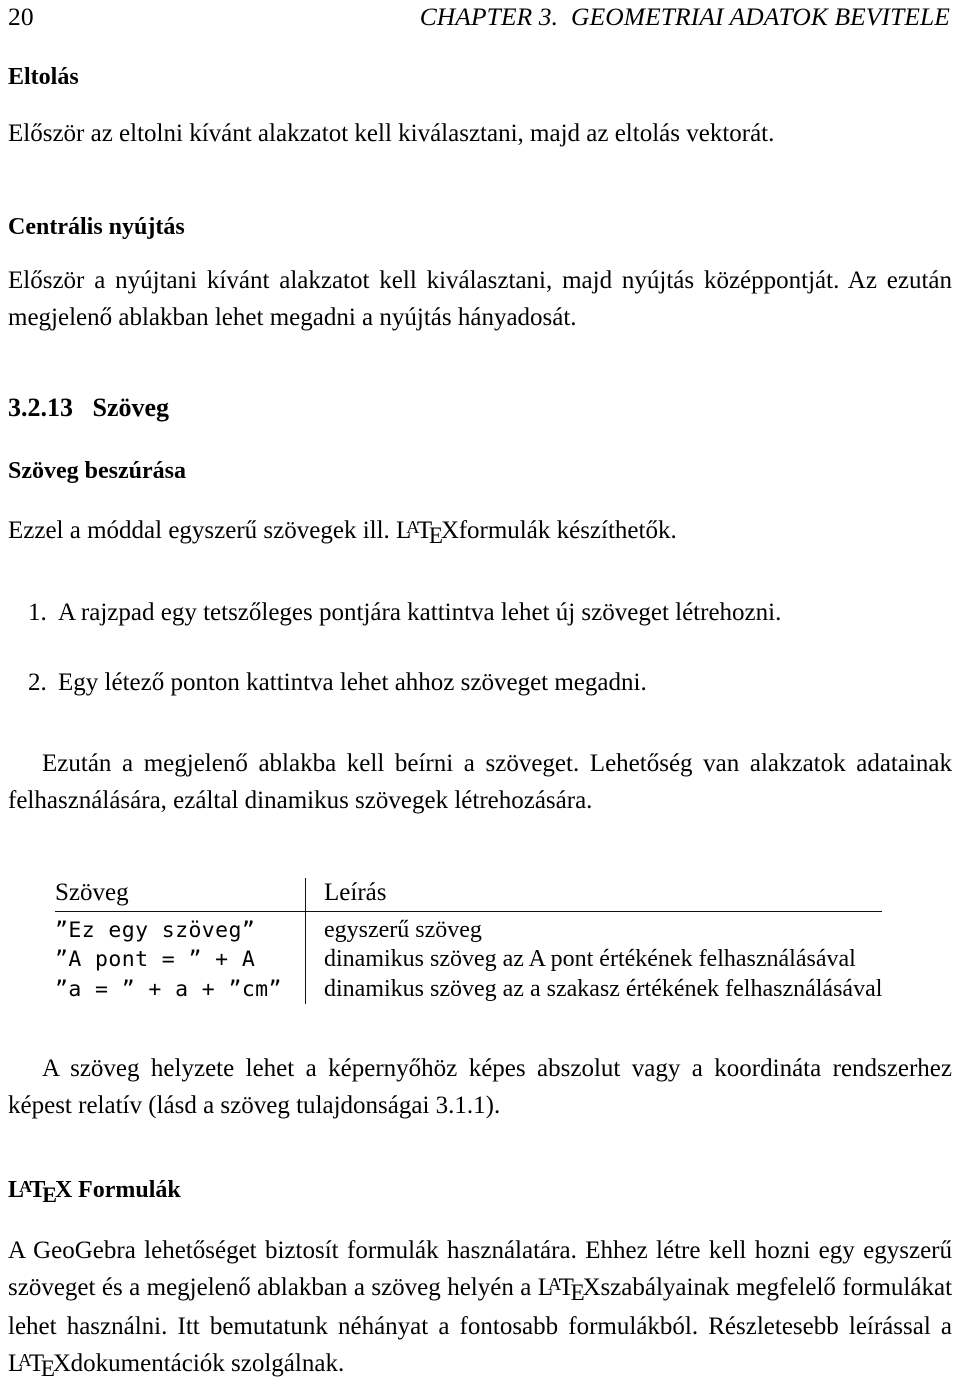 The height and width of the screenshot is (1384, 960). I want to click on heading-latex-formulak-block: LATEX Formulák, so click(480, 1191).